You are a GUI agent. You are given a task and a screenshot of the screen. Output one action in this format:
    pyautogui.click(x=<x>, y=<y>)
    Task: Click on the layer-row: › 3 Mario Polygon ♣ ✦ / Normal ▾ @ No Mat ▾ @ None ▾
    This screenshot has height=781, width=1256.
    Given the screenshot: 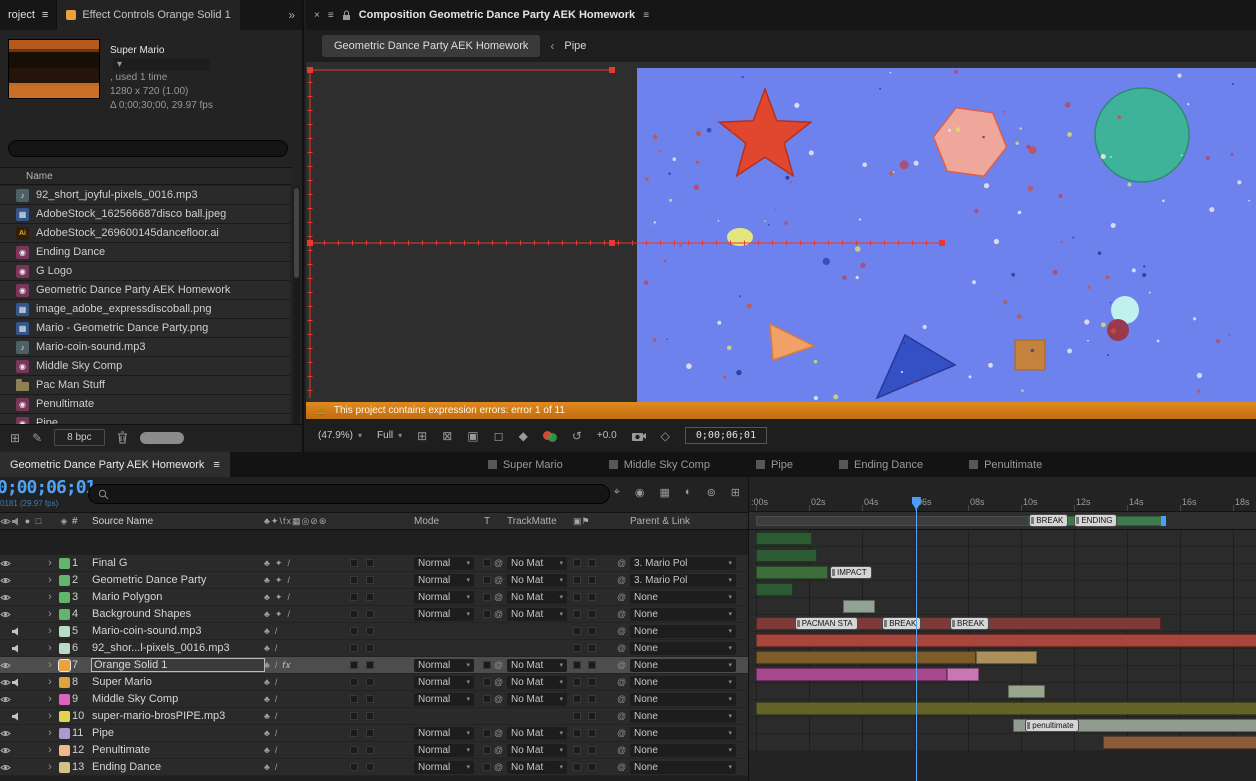 What is the action you would take?
    pyautogui.click(x=374, y=597)
    